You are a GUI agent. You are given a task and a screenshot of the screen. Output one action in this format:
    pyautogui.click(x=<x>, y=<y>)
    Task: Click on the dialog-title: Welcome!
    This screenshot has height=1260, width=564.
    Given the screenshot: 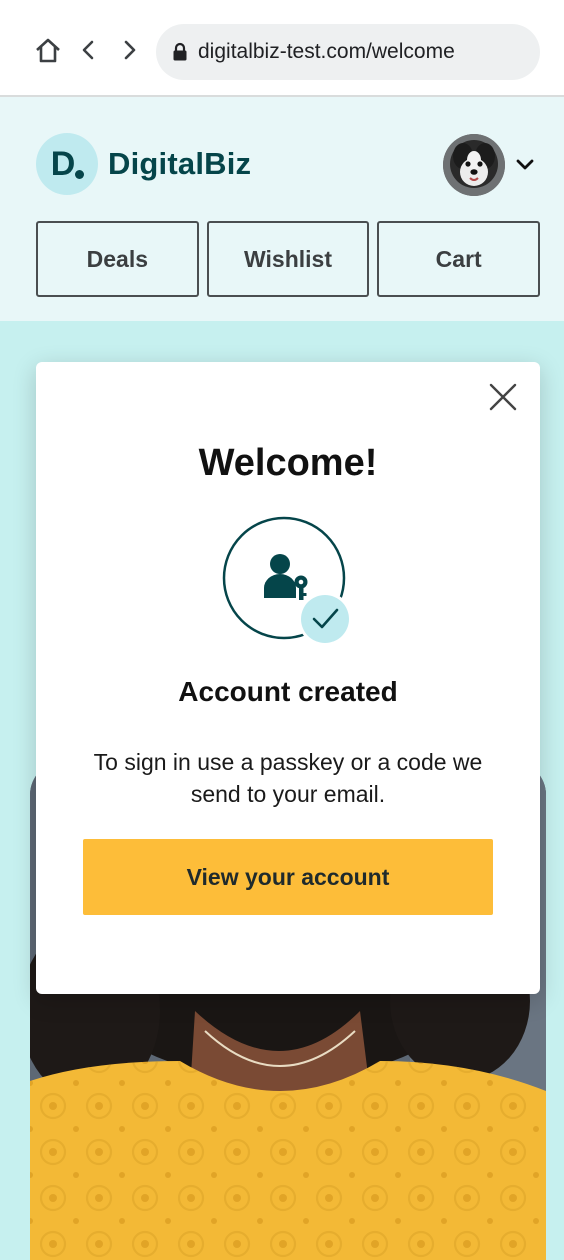 What is the action you would take?
    pyautogui.click(x=288, y=463)
    